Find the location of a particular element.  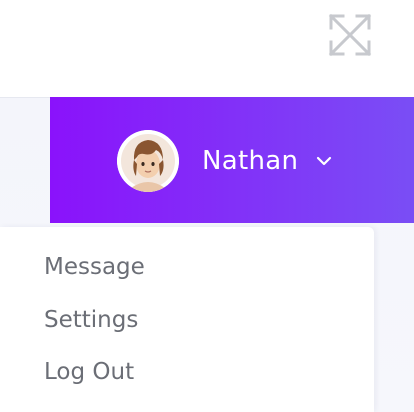

user-menu-toggle: Nathan is located at coordinates (225, 161).